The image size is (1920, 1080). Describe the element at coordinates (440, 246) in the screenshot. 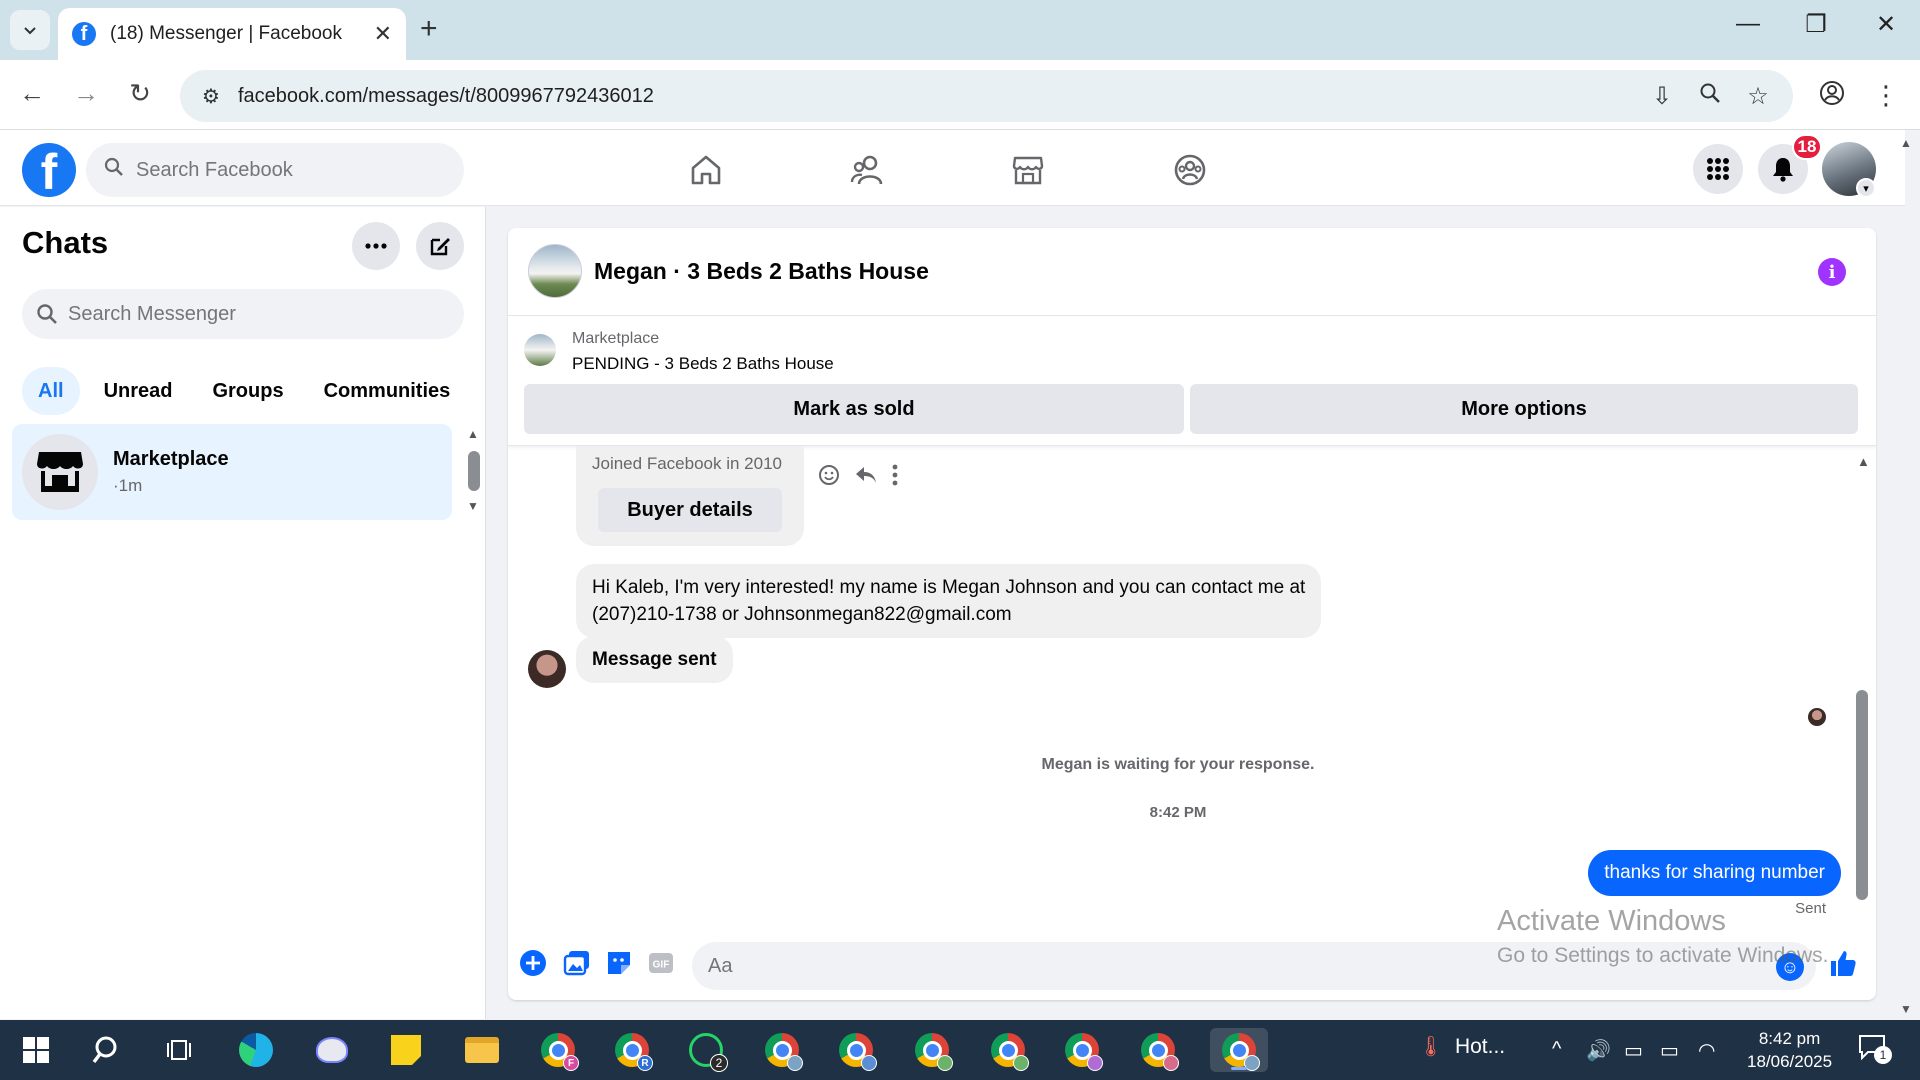

I see `new-message-button` at that location.